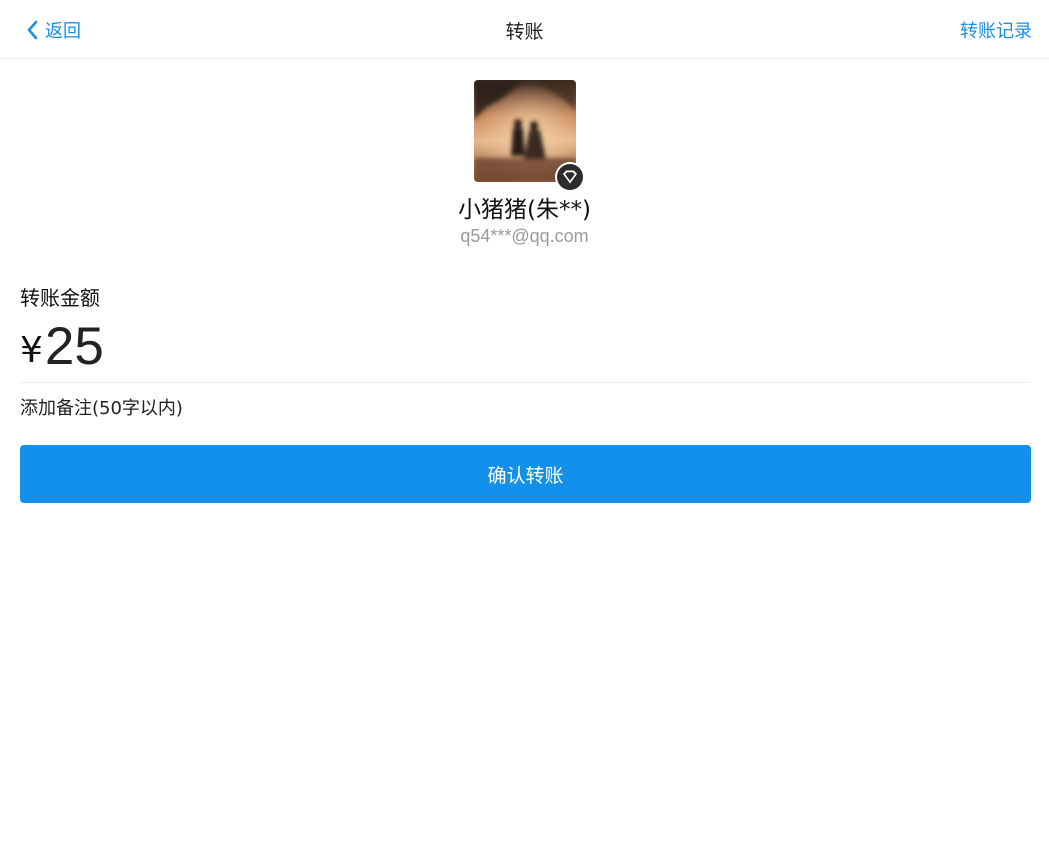 This screenshot has width=1049, height=841. What do you see at coordinates (31, 350) in the screenshot?
I see `currency-symbol: ¥` at bounding box center [31, 350].